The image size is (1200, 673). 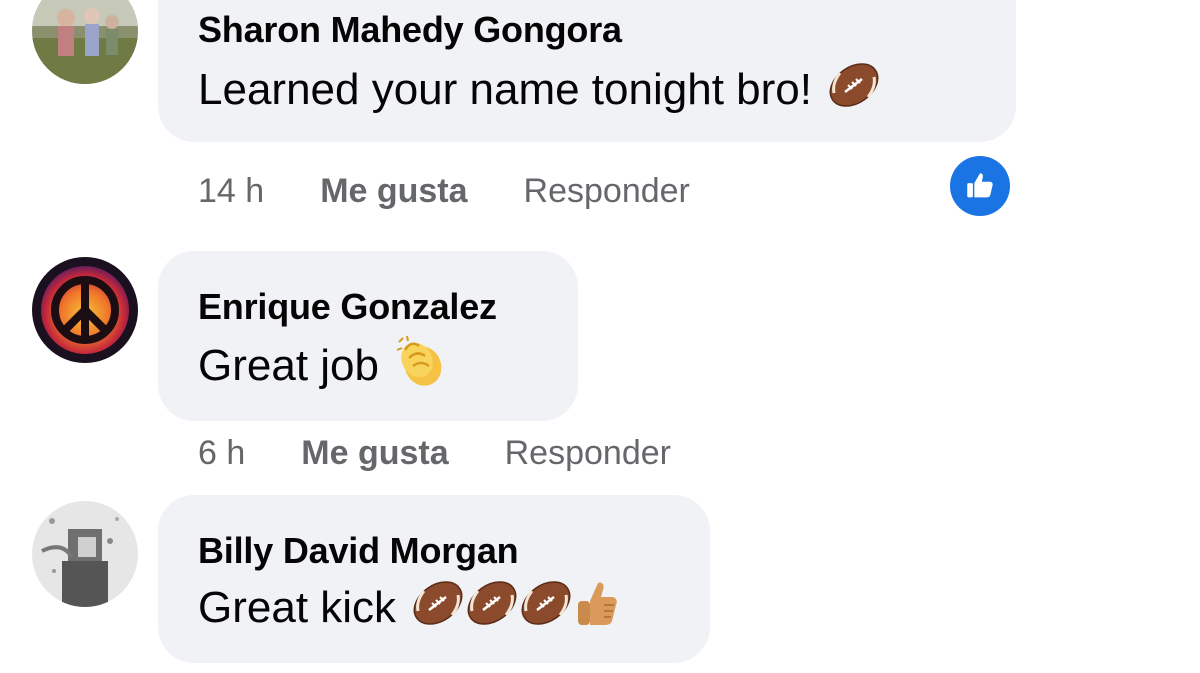 What do you see at coordinates (597, 608) in the screenshot?
I see `thumbs-up-emoji` at bounding box center [597, 608].